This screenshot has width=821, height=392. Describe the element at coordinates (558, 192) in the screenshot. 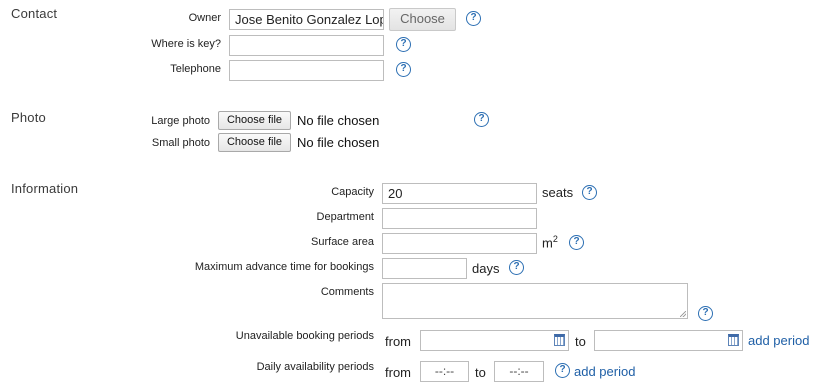

I see `capacity-unit: seats` at that location.